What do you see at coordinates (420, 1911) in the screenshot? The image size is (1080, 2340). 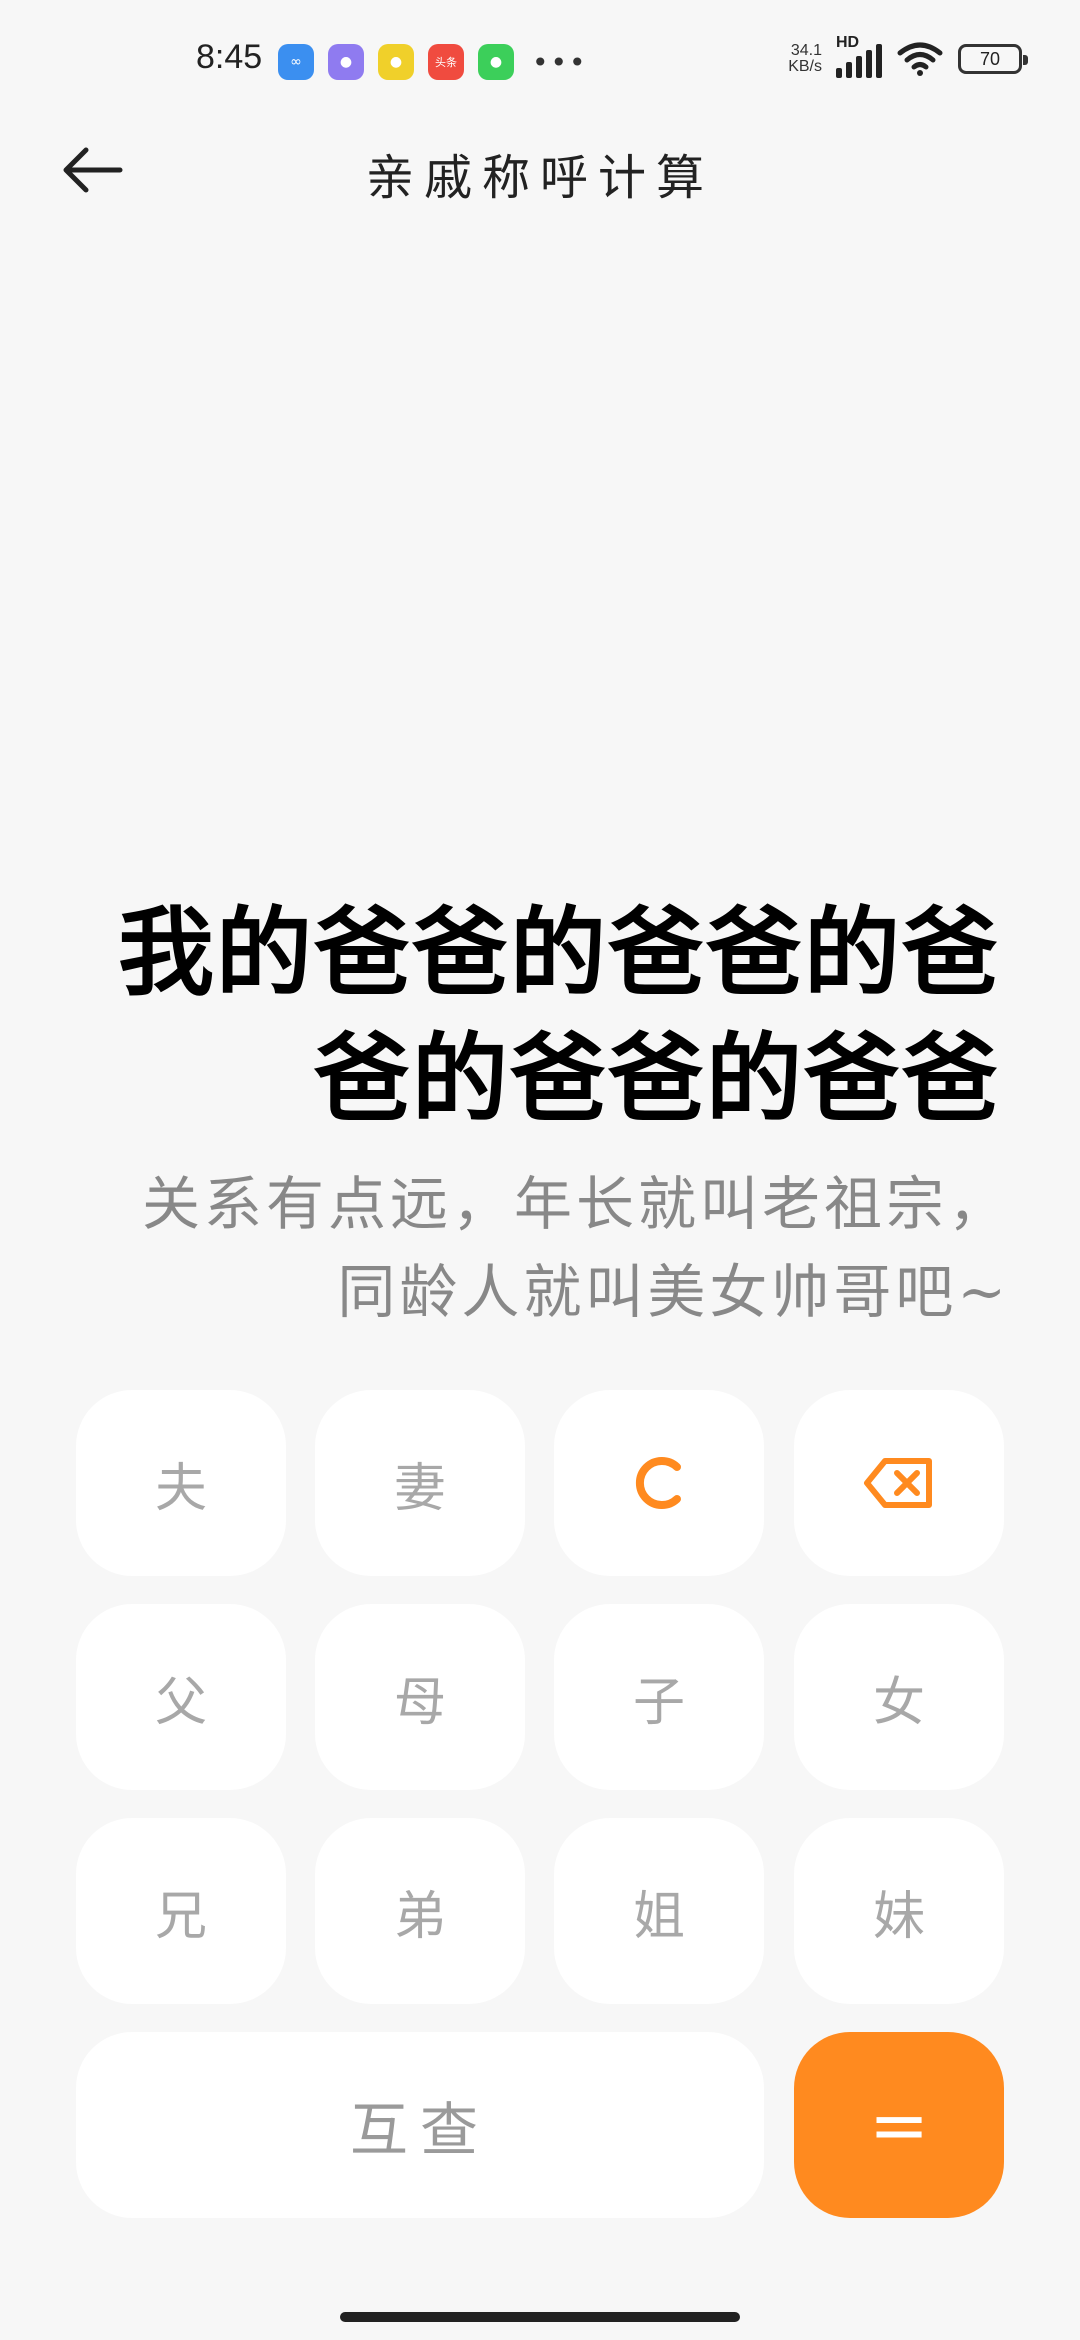 I see `key-younger-brother: 弟` at bounding box center [420, 1911].